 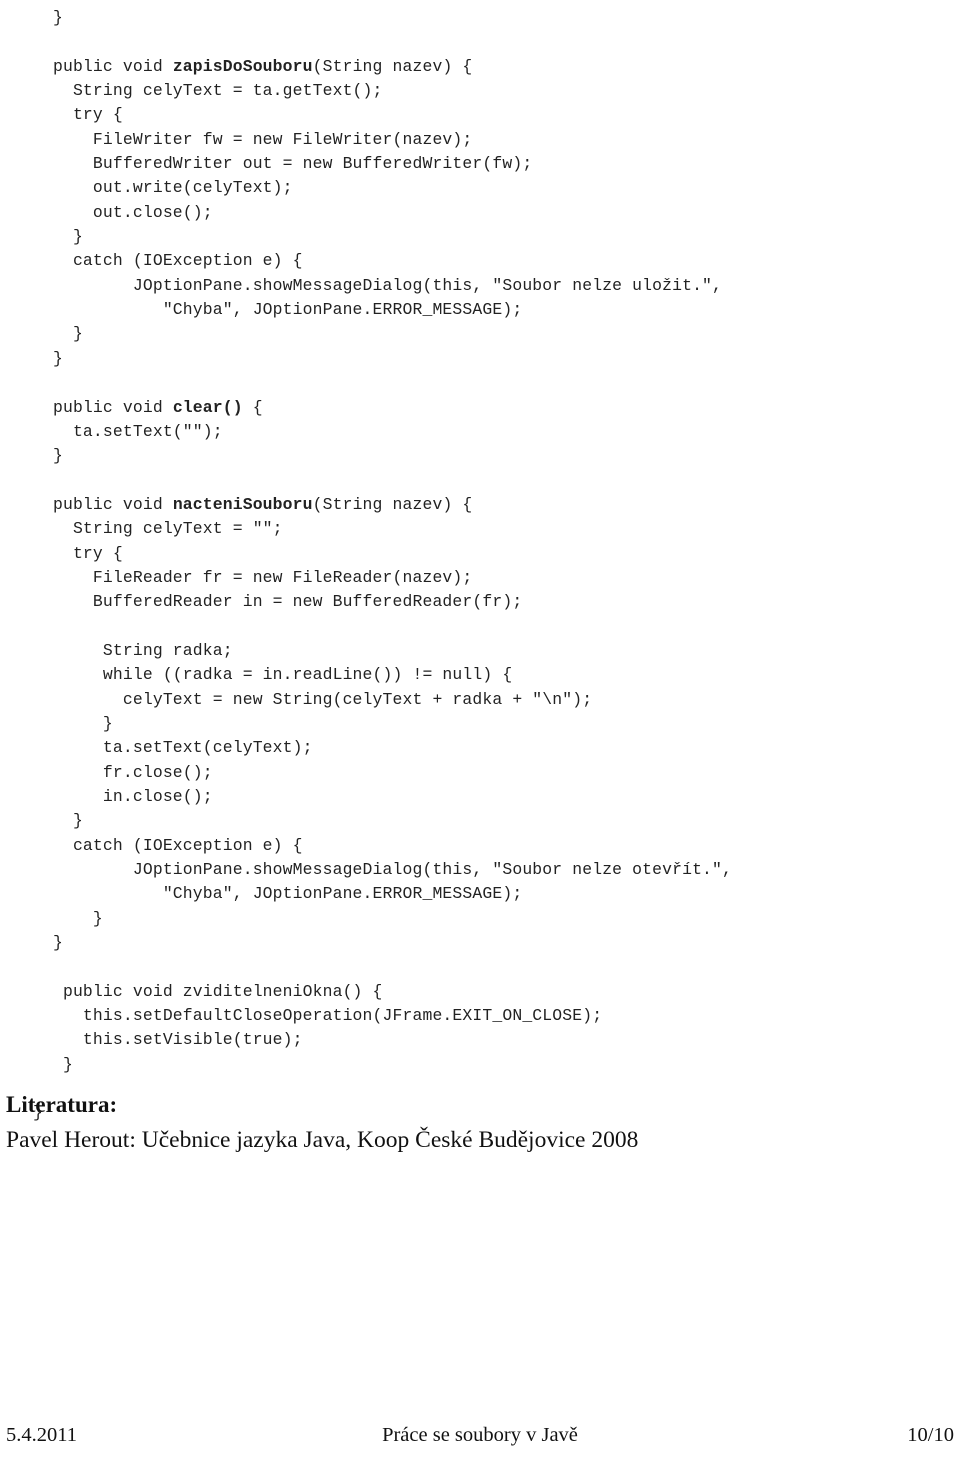 I want to click on code-line: out.write(celyText);, so click(x=163, y=188).